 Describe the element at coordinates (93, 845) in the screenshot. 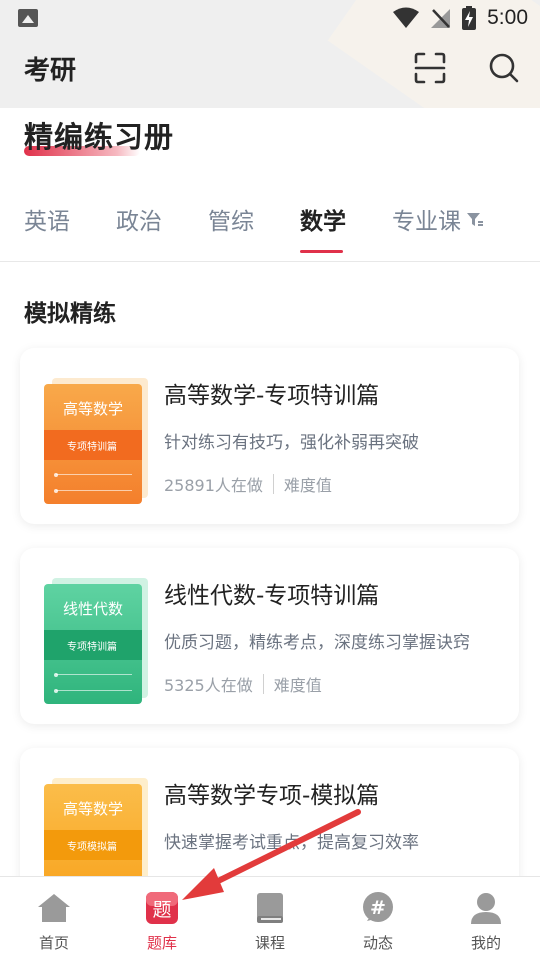

I see `book-cover-band: 专项模拟篇` at that location.